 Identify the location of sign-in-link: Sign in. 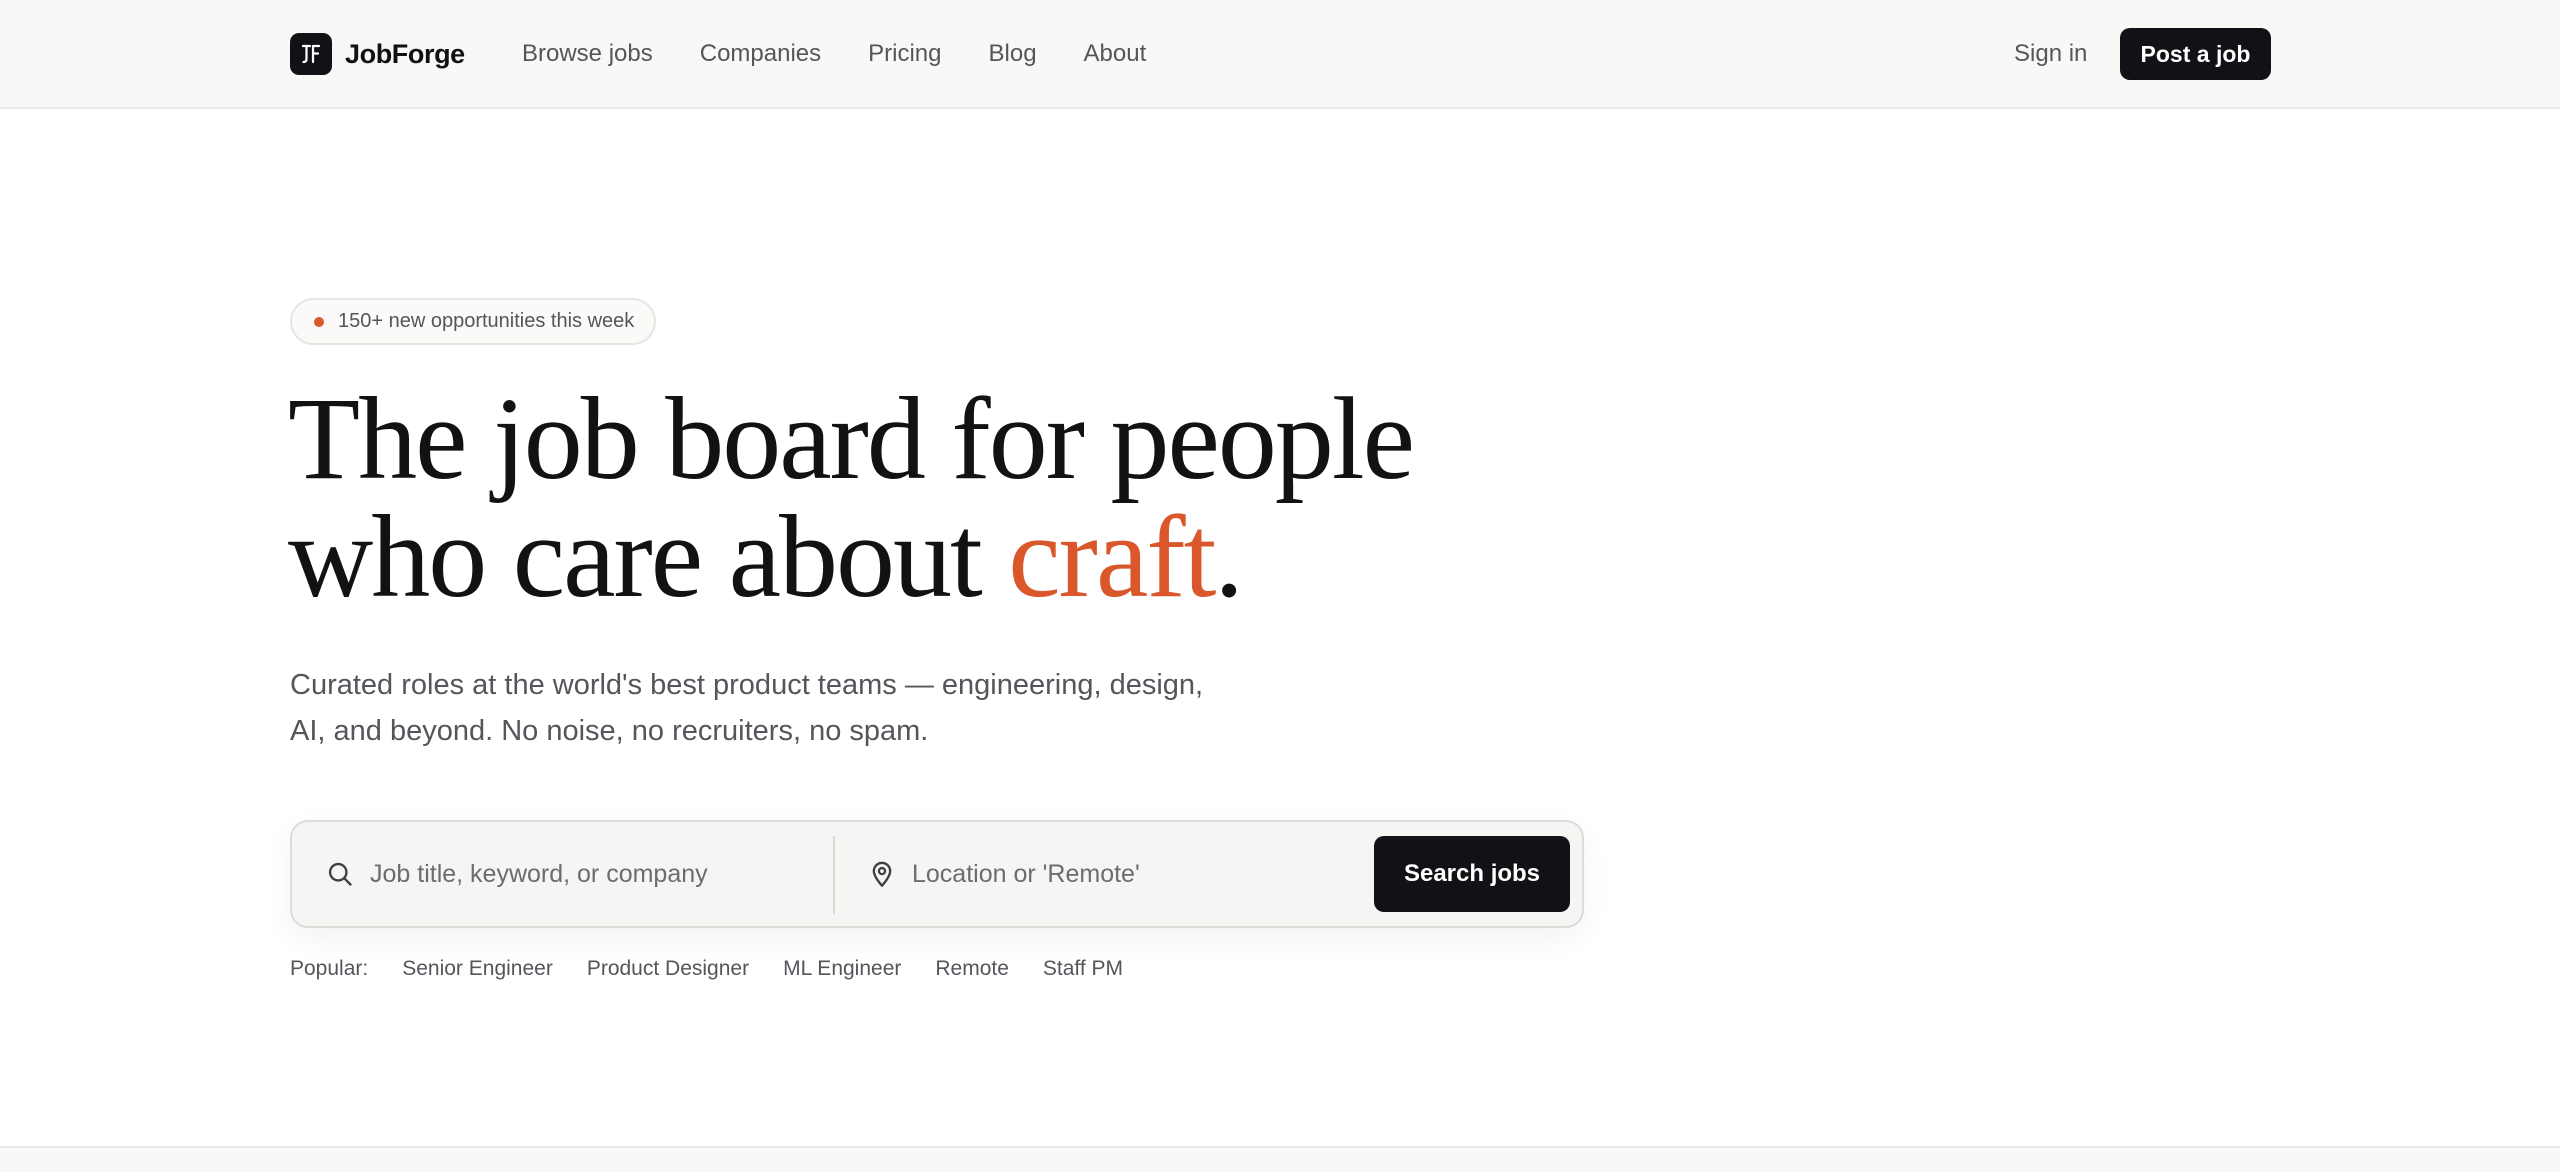
(2050, 53).